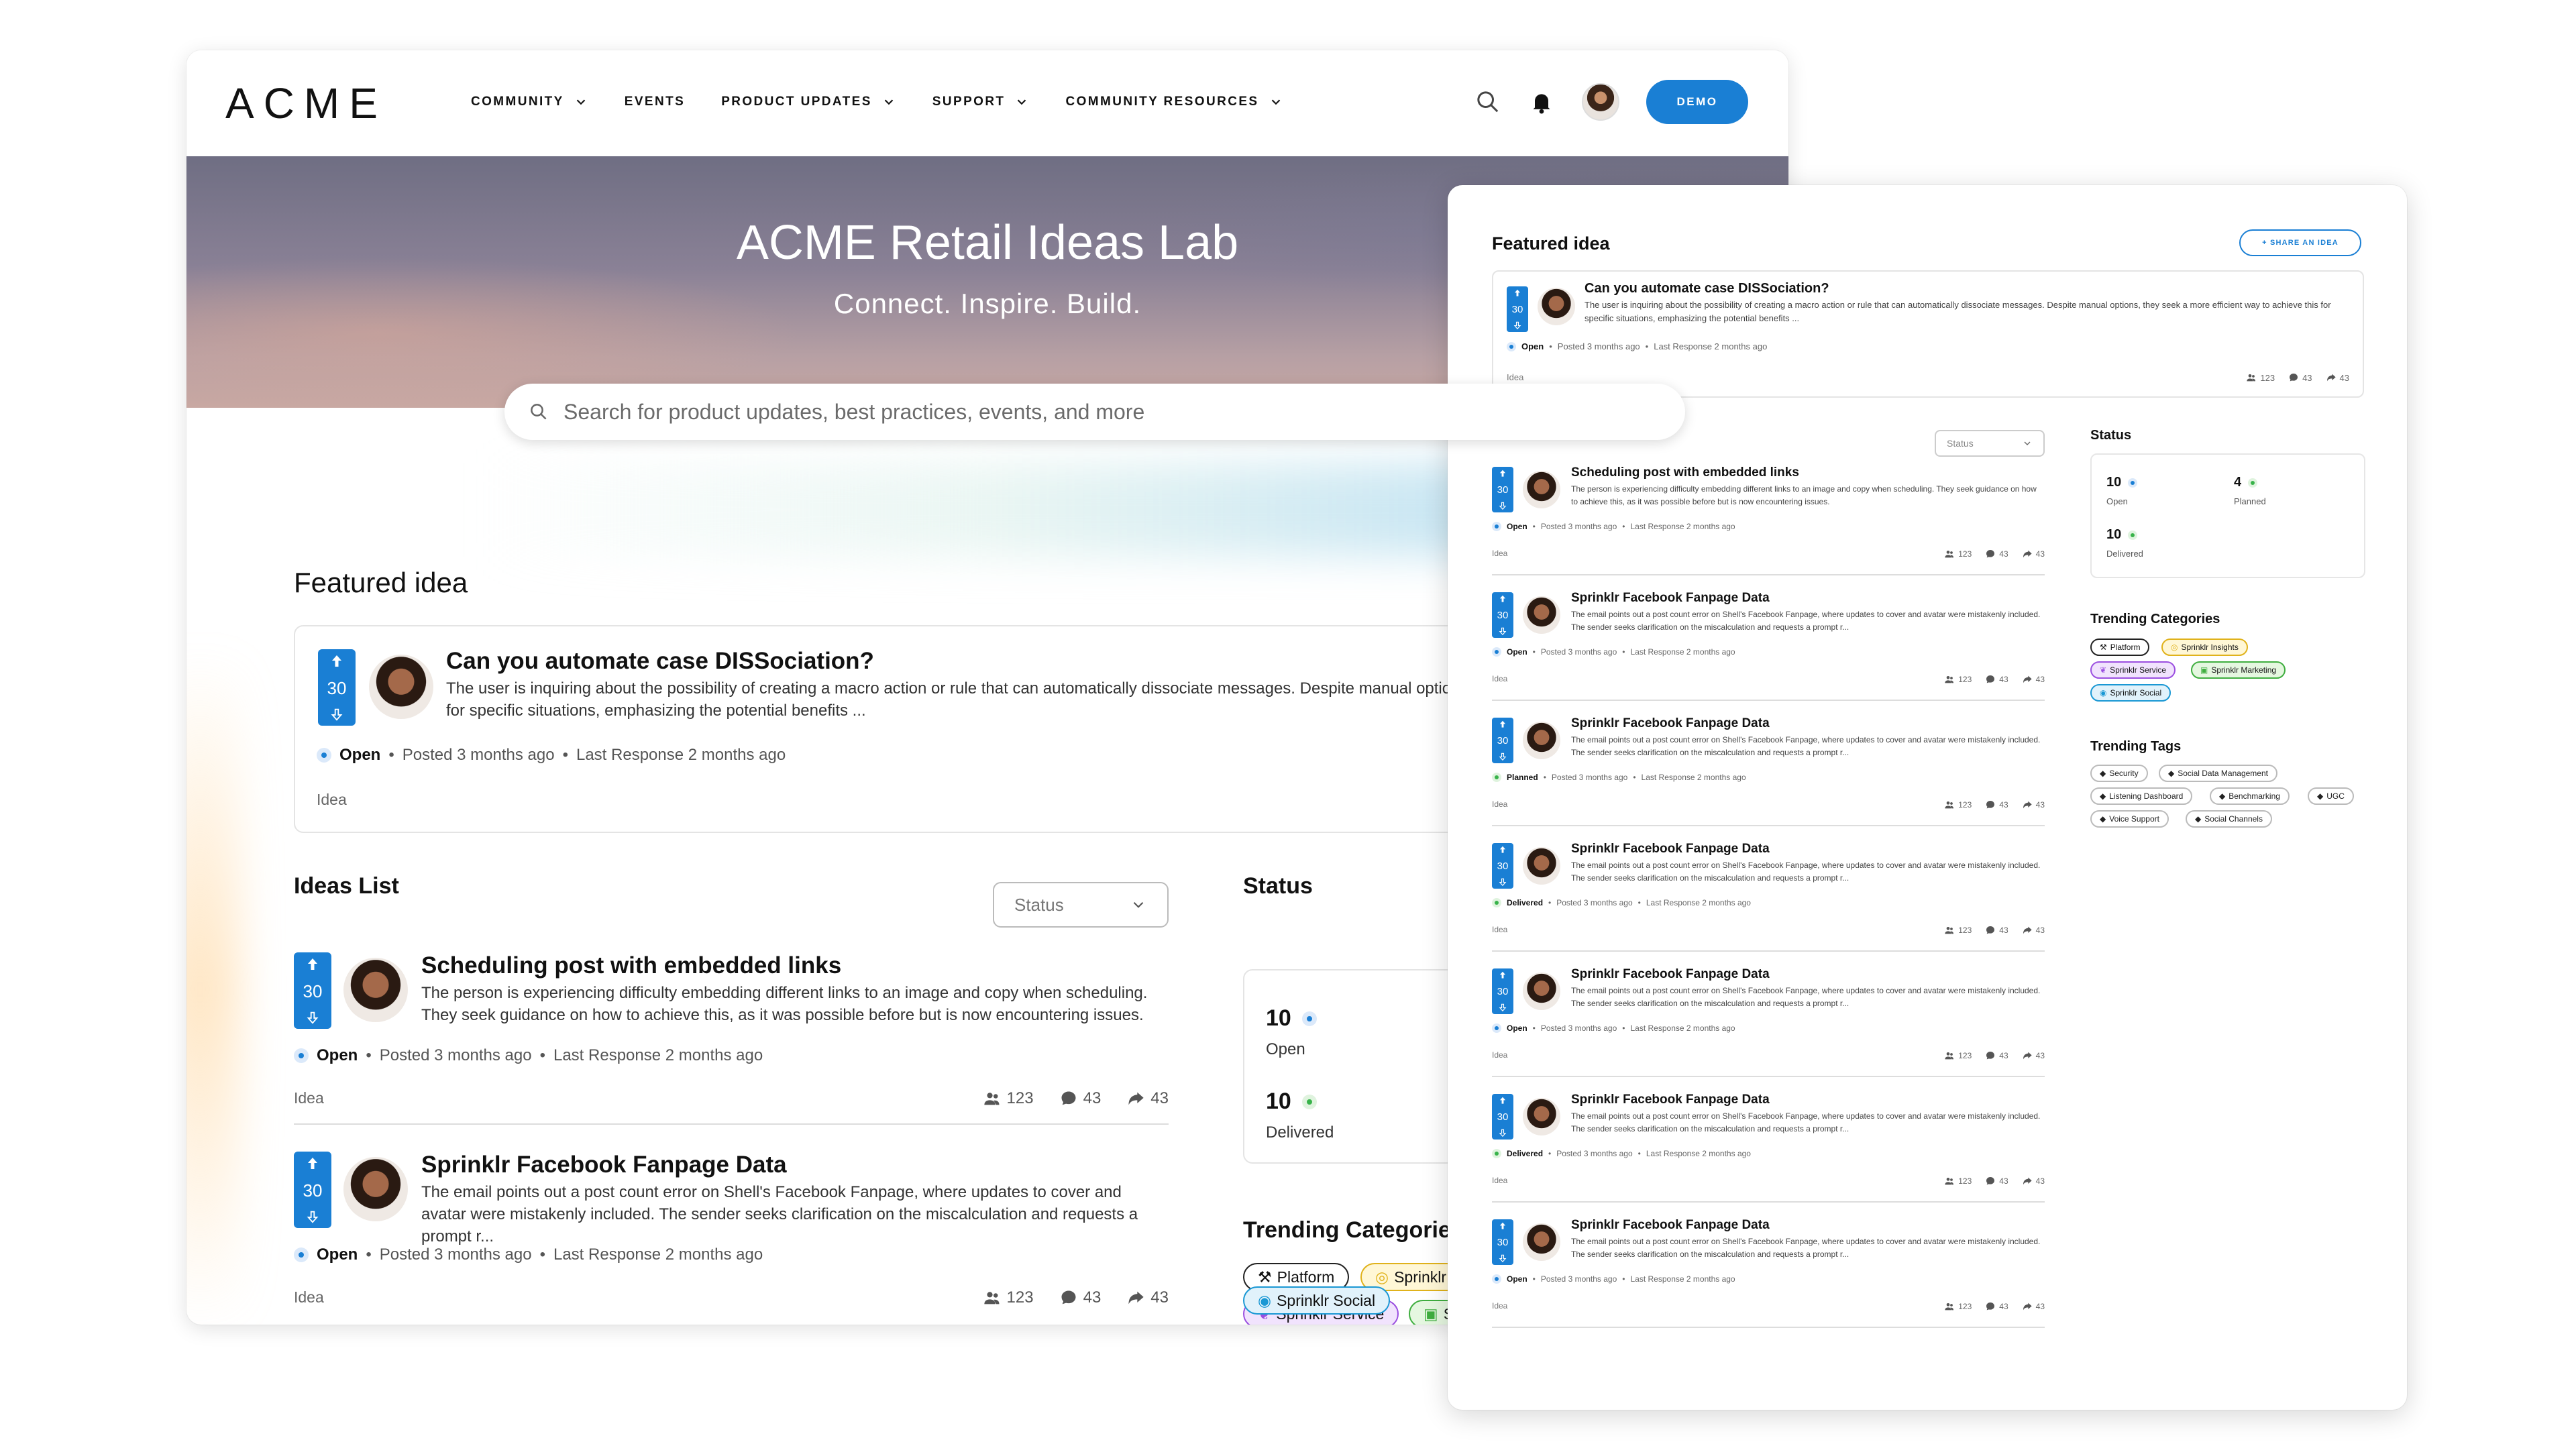 Image resolution: width=2576 pixels, height=1444 pixels. Describe the element at coordinates (2250, 796) in the screenshot. I see `tag-chip-benchmarking: ◆ Benchmarking` at that location.